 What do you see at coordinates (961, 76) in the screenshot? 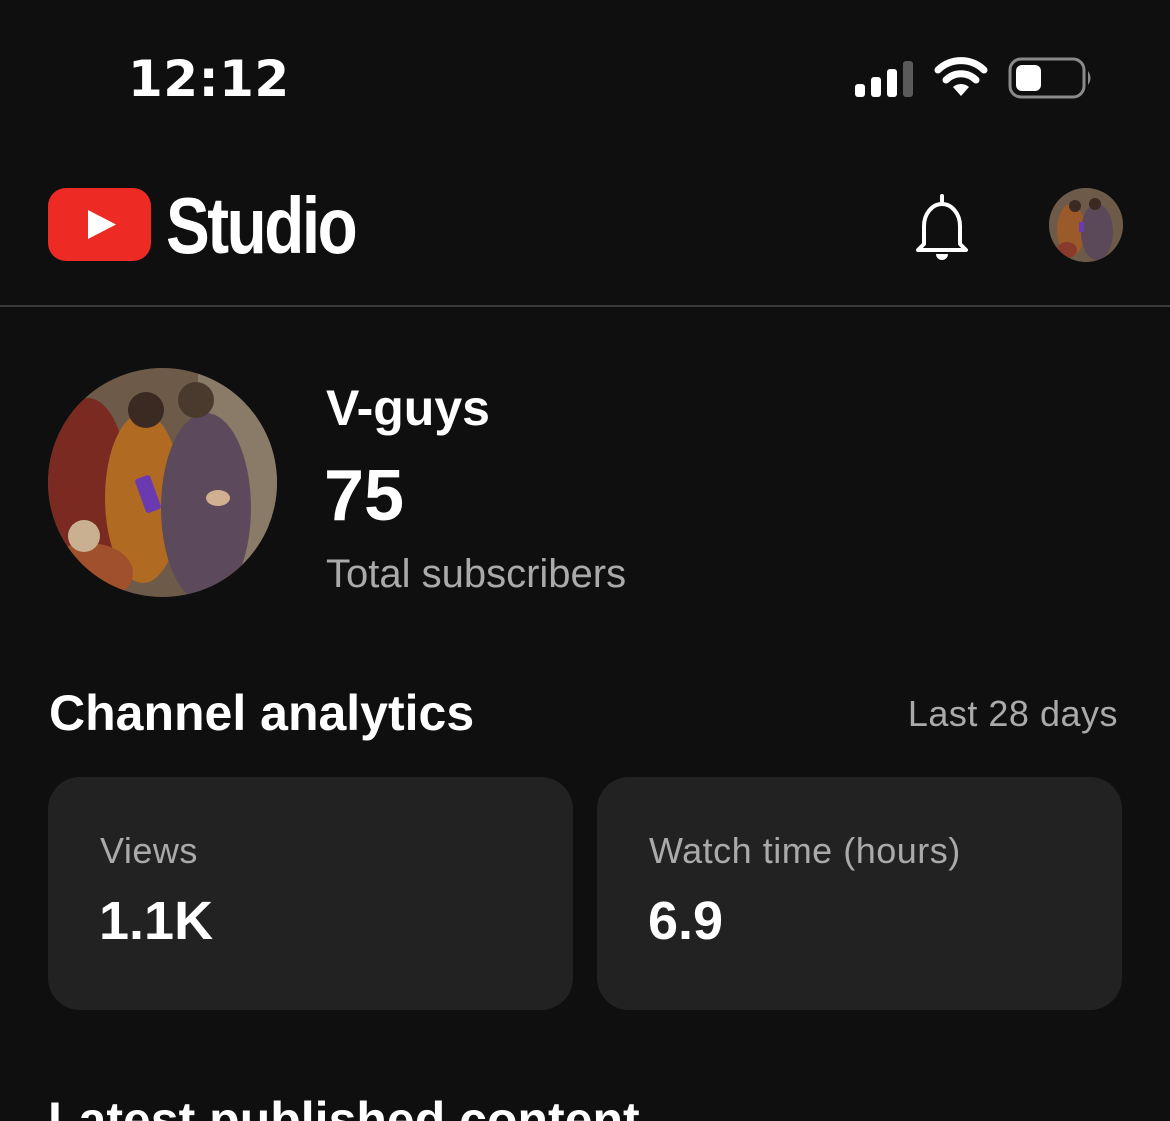
I see `wifi-icon` at bounding box center [961, 76].